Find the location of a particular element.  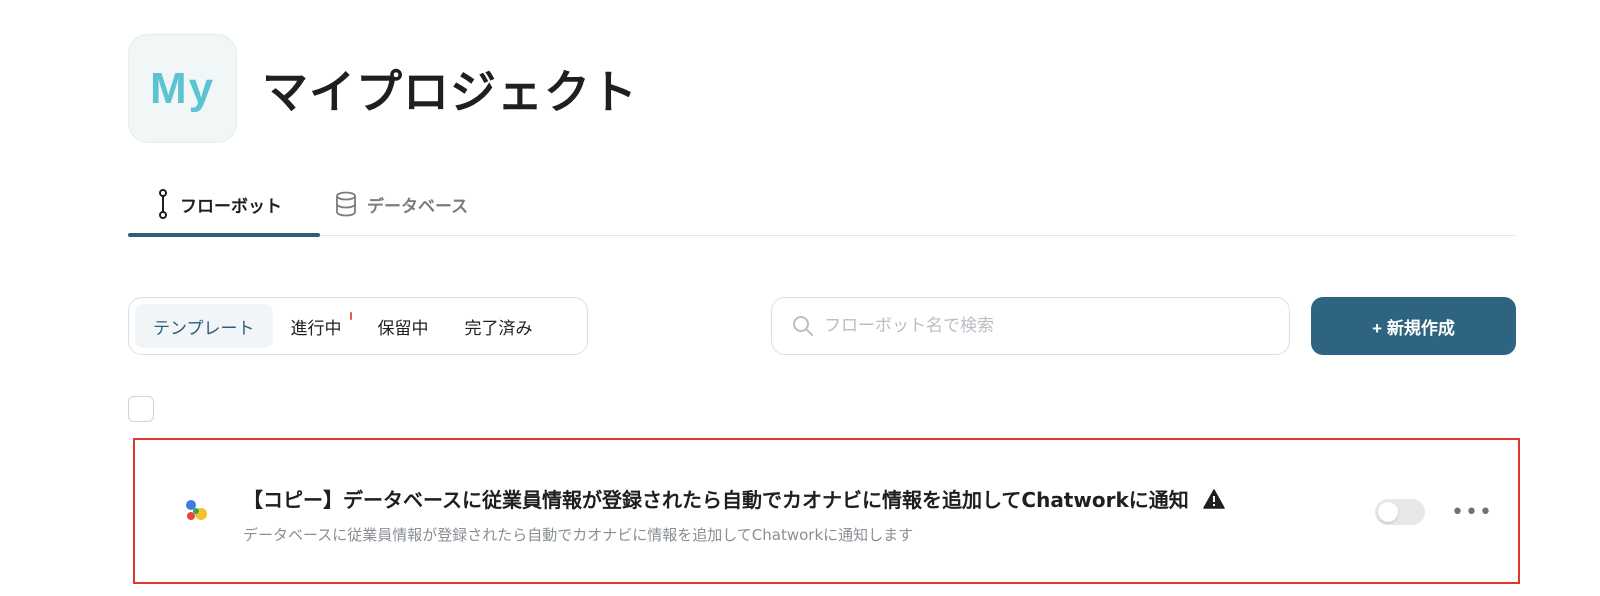

tab-database: データベース is located at coordinates (401, 204).